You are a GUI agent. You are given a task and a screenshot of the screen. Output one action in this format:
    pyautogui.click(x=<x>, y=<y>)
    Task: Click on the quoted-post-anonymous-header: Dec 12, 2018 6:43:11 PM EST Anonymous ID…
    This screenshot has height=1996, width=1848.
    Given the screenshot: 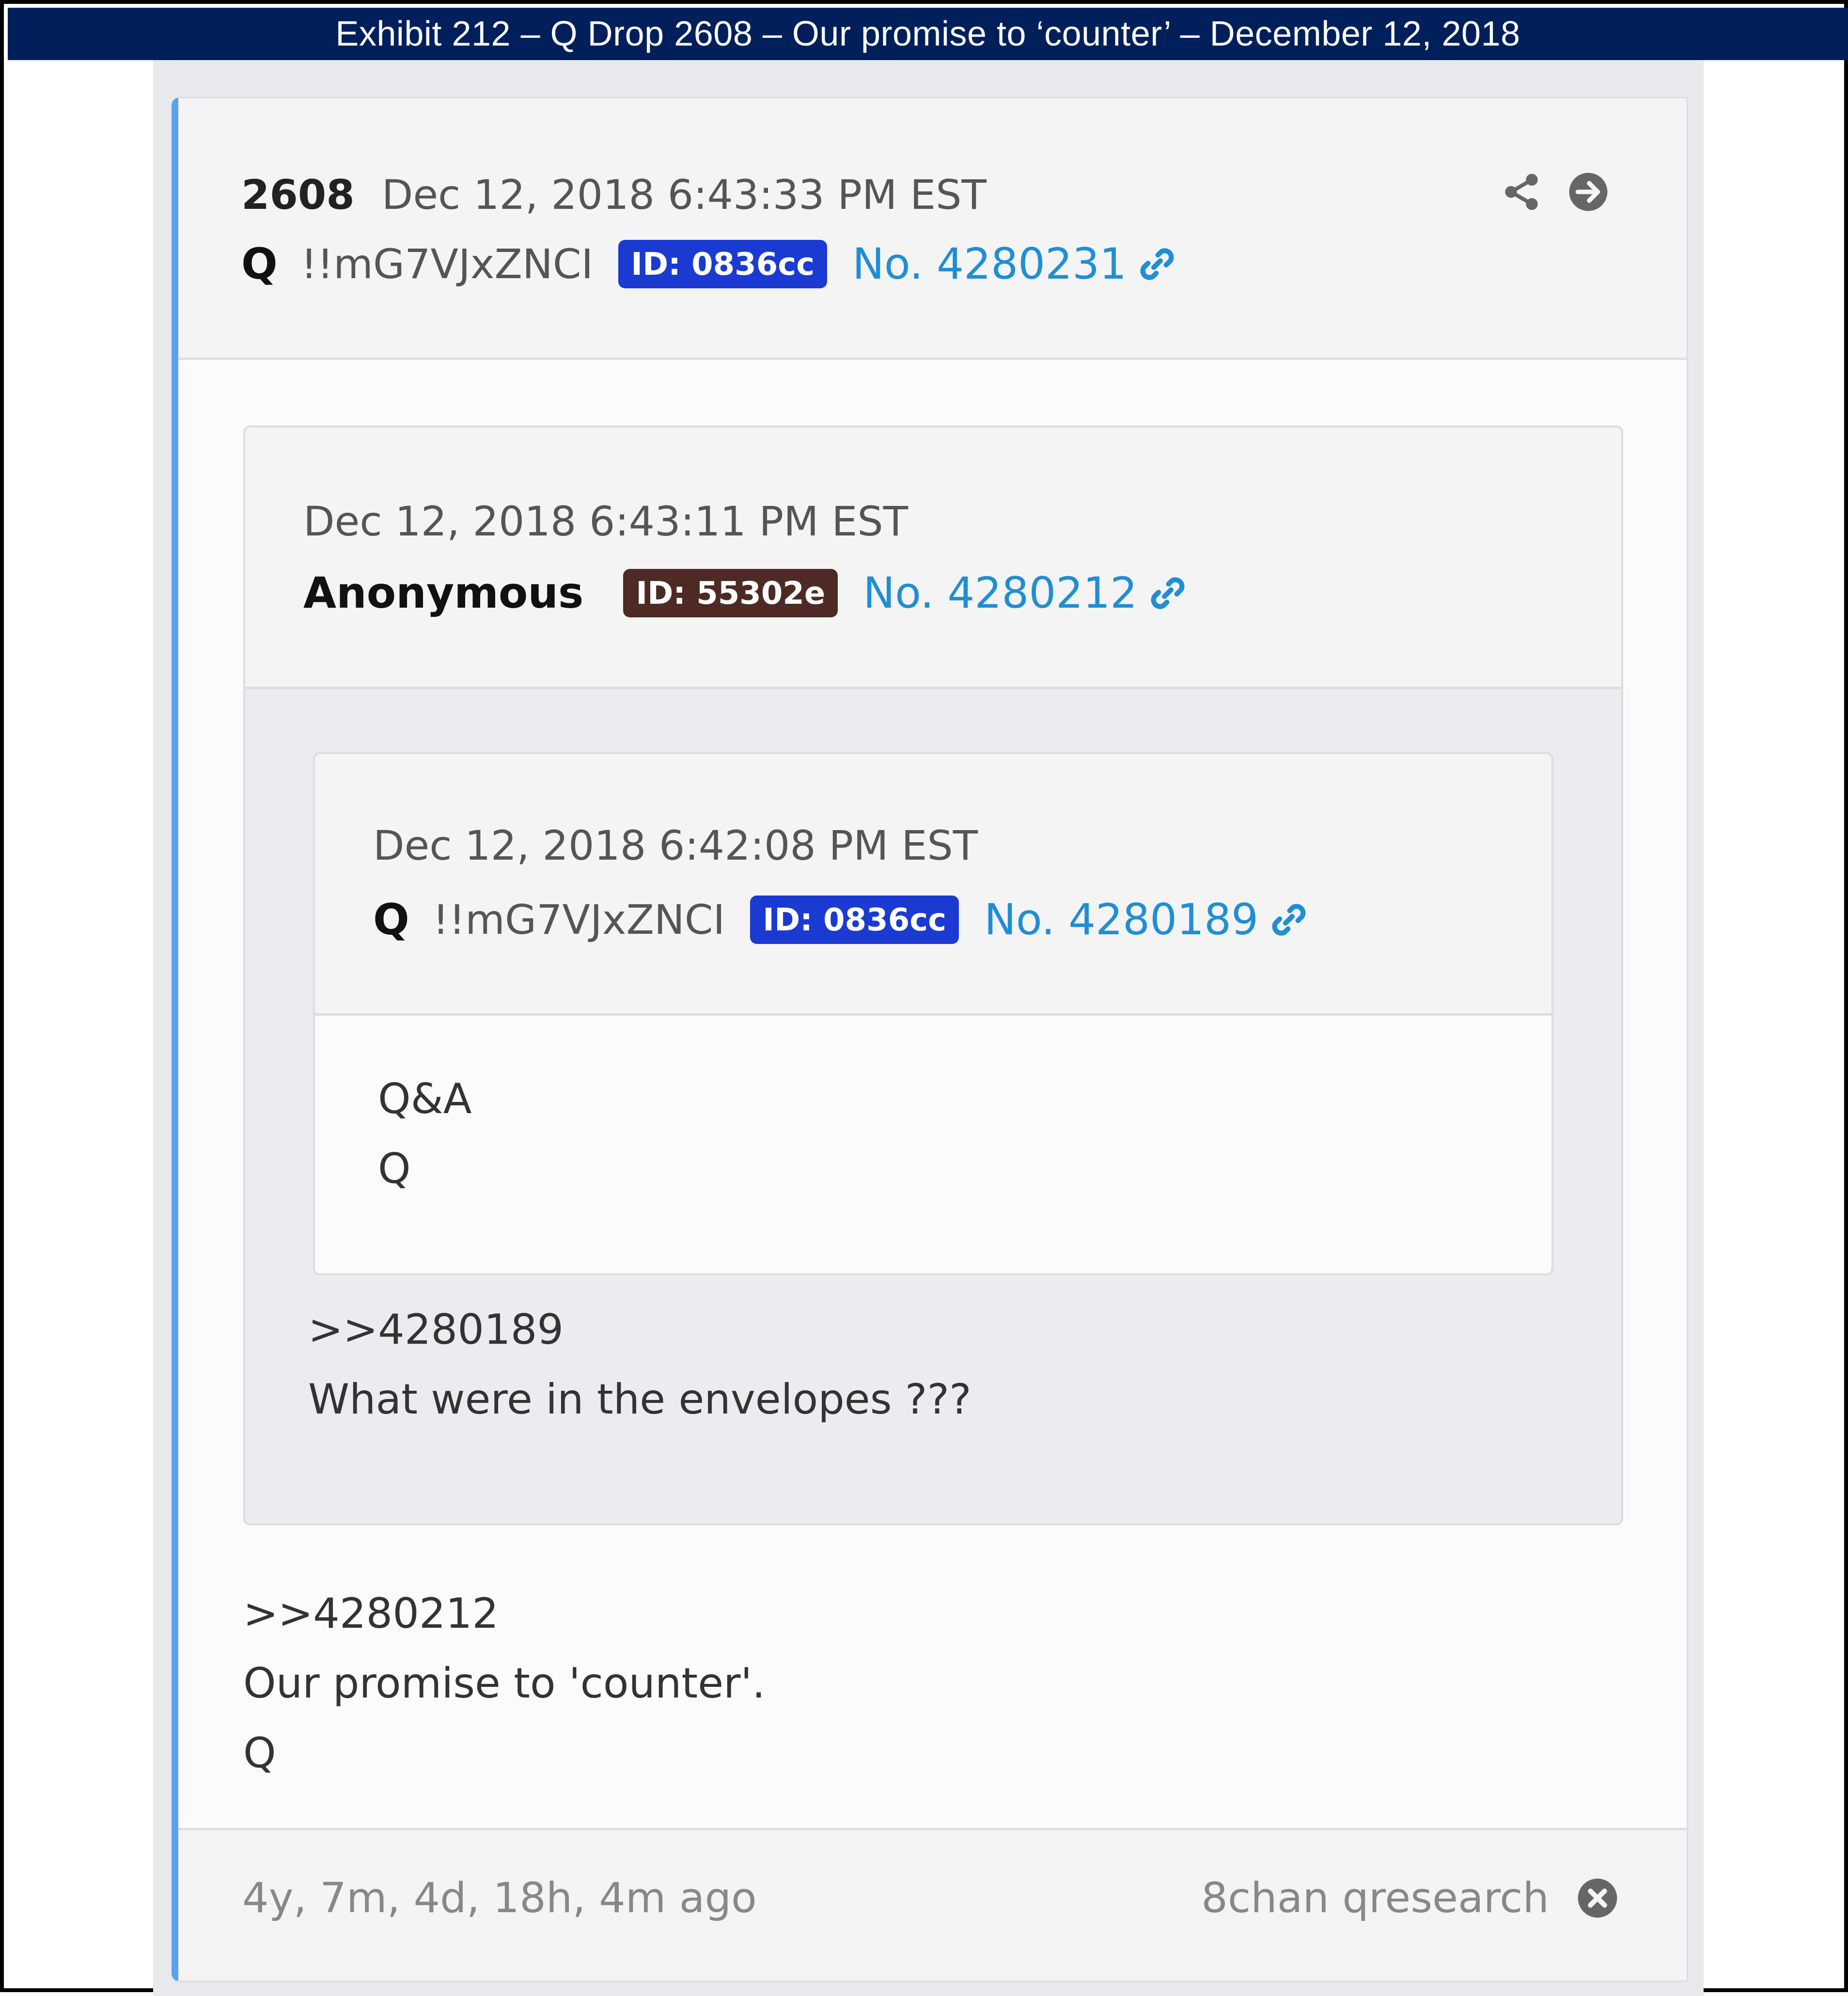 What is the action you would take?
    pyautogui.click(x=933, y=558)
    